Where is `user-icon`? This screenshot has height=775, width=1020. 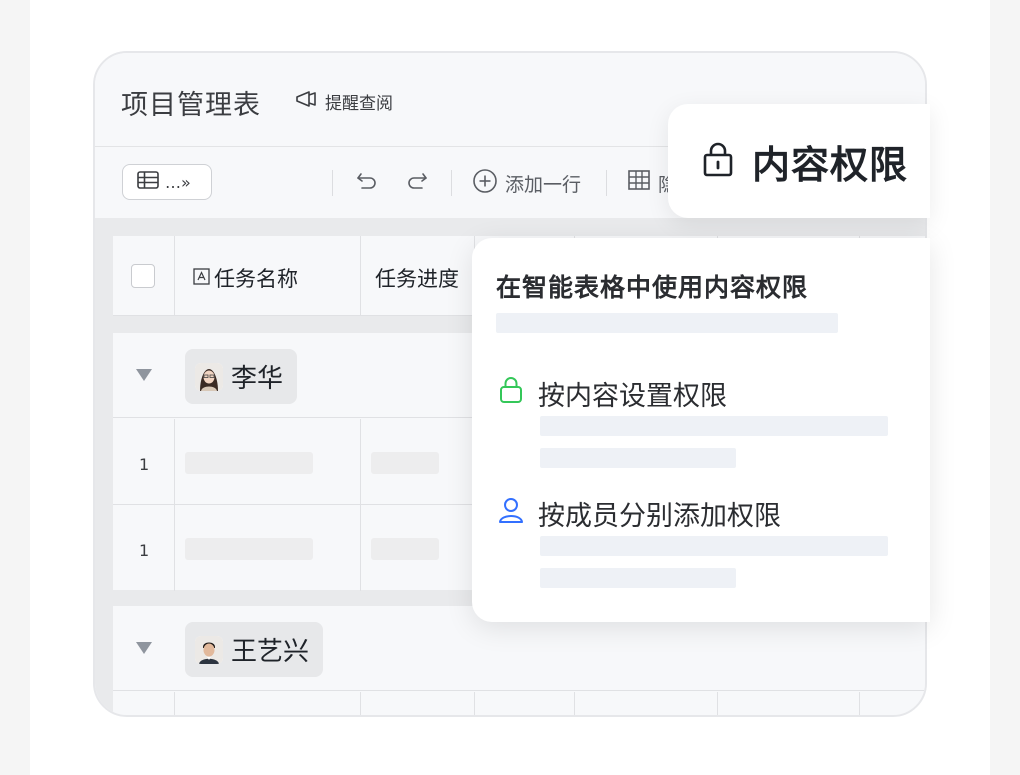
user-icon is located at coordinates (511, 513).